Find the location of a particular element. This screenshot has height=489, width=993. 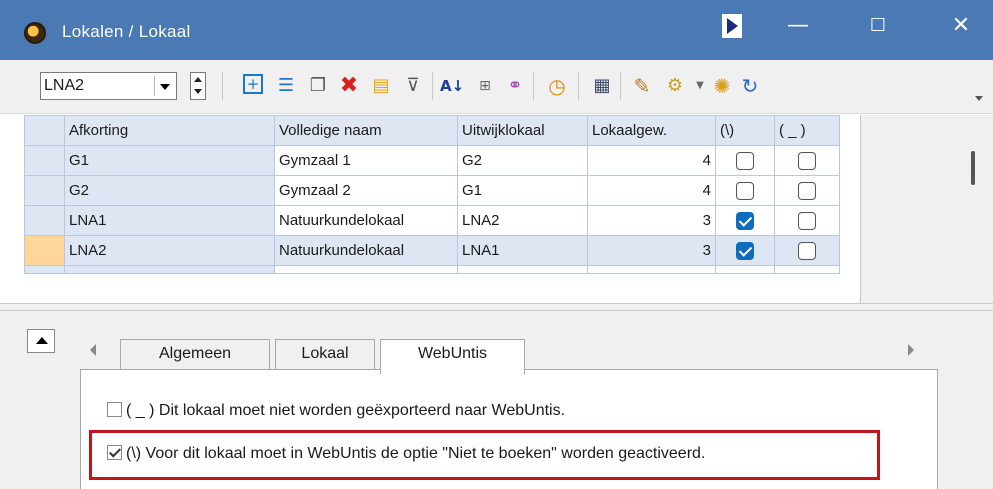

column-header: ( _ ) is located at coordinates (807, 130).